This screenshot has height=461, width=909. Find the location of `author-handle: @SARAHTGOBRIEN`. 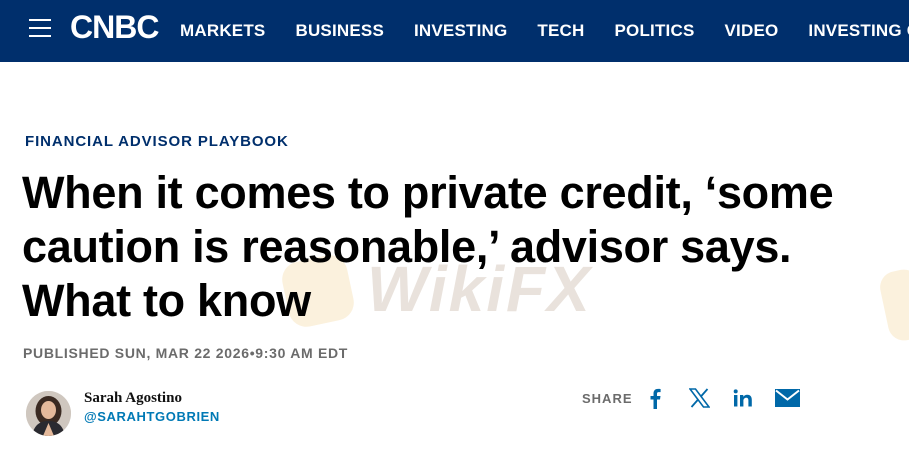

author-handle: @SARAHTGOBRIEN is located at coordinates (152, 416).